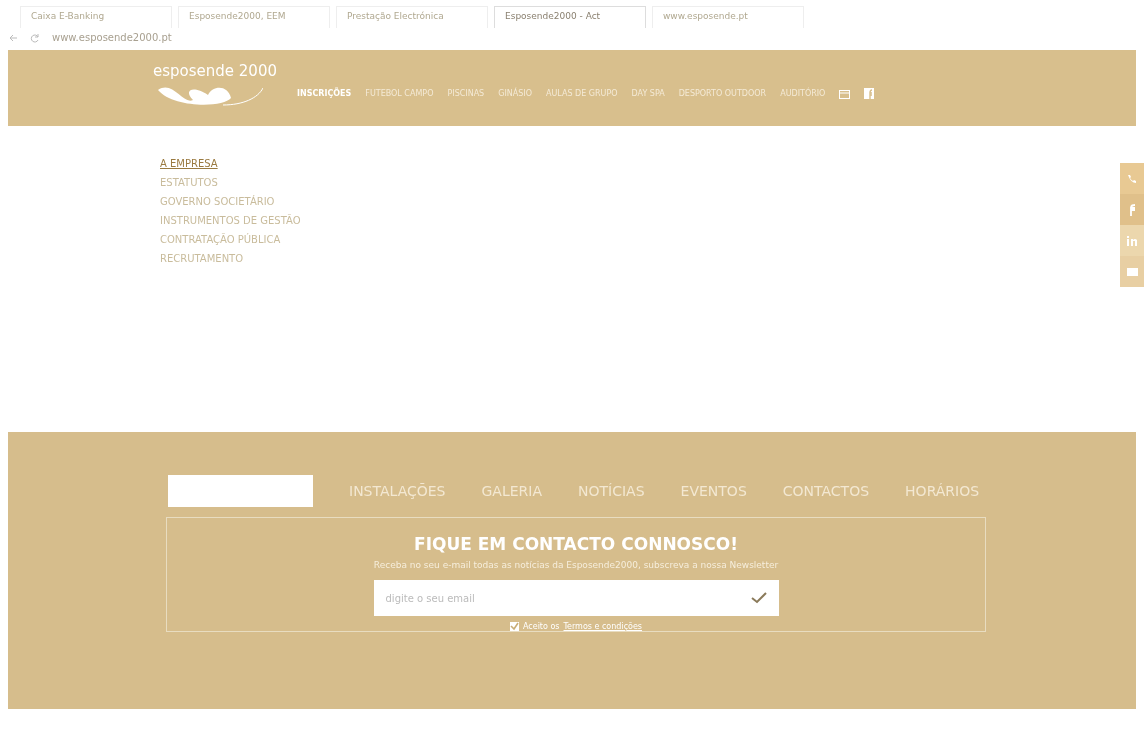 The width and height of the screenshot is (1144, 733). I want to click on site-logo: esposende 2000, so click(215, 71).